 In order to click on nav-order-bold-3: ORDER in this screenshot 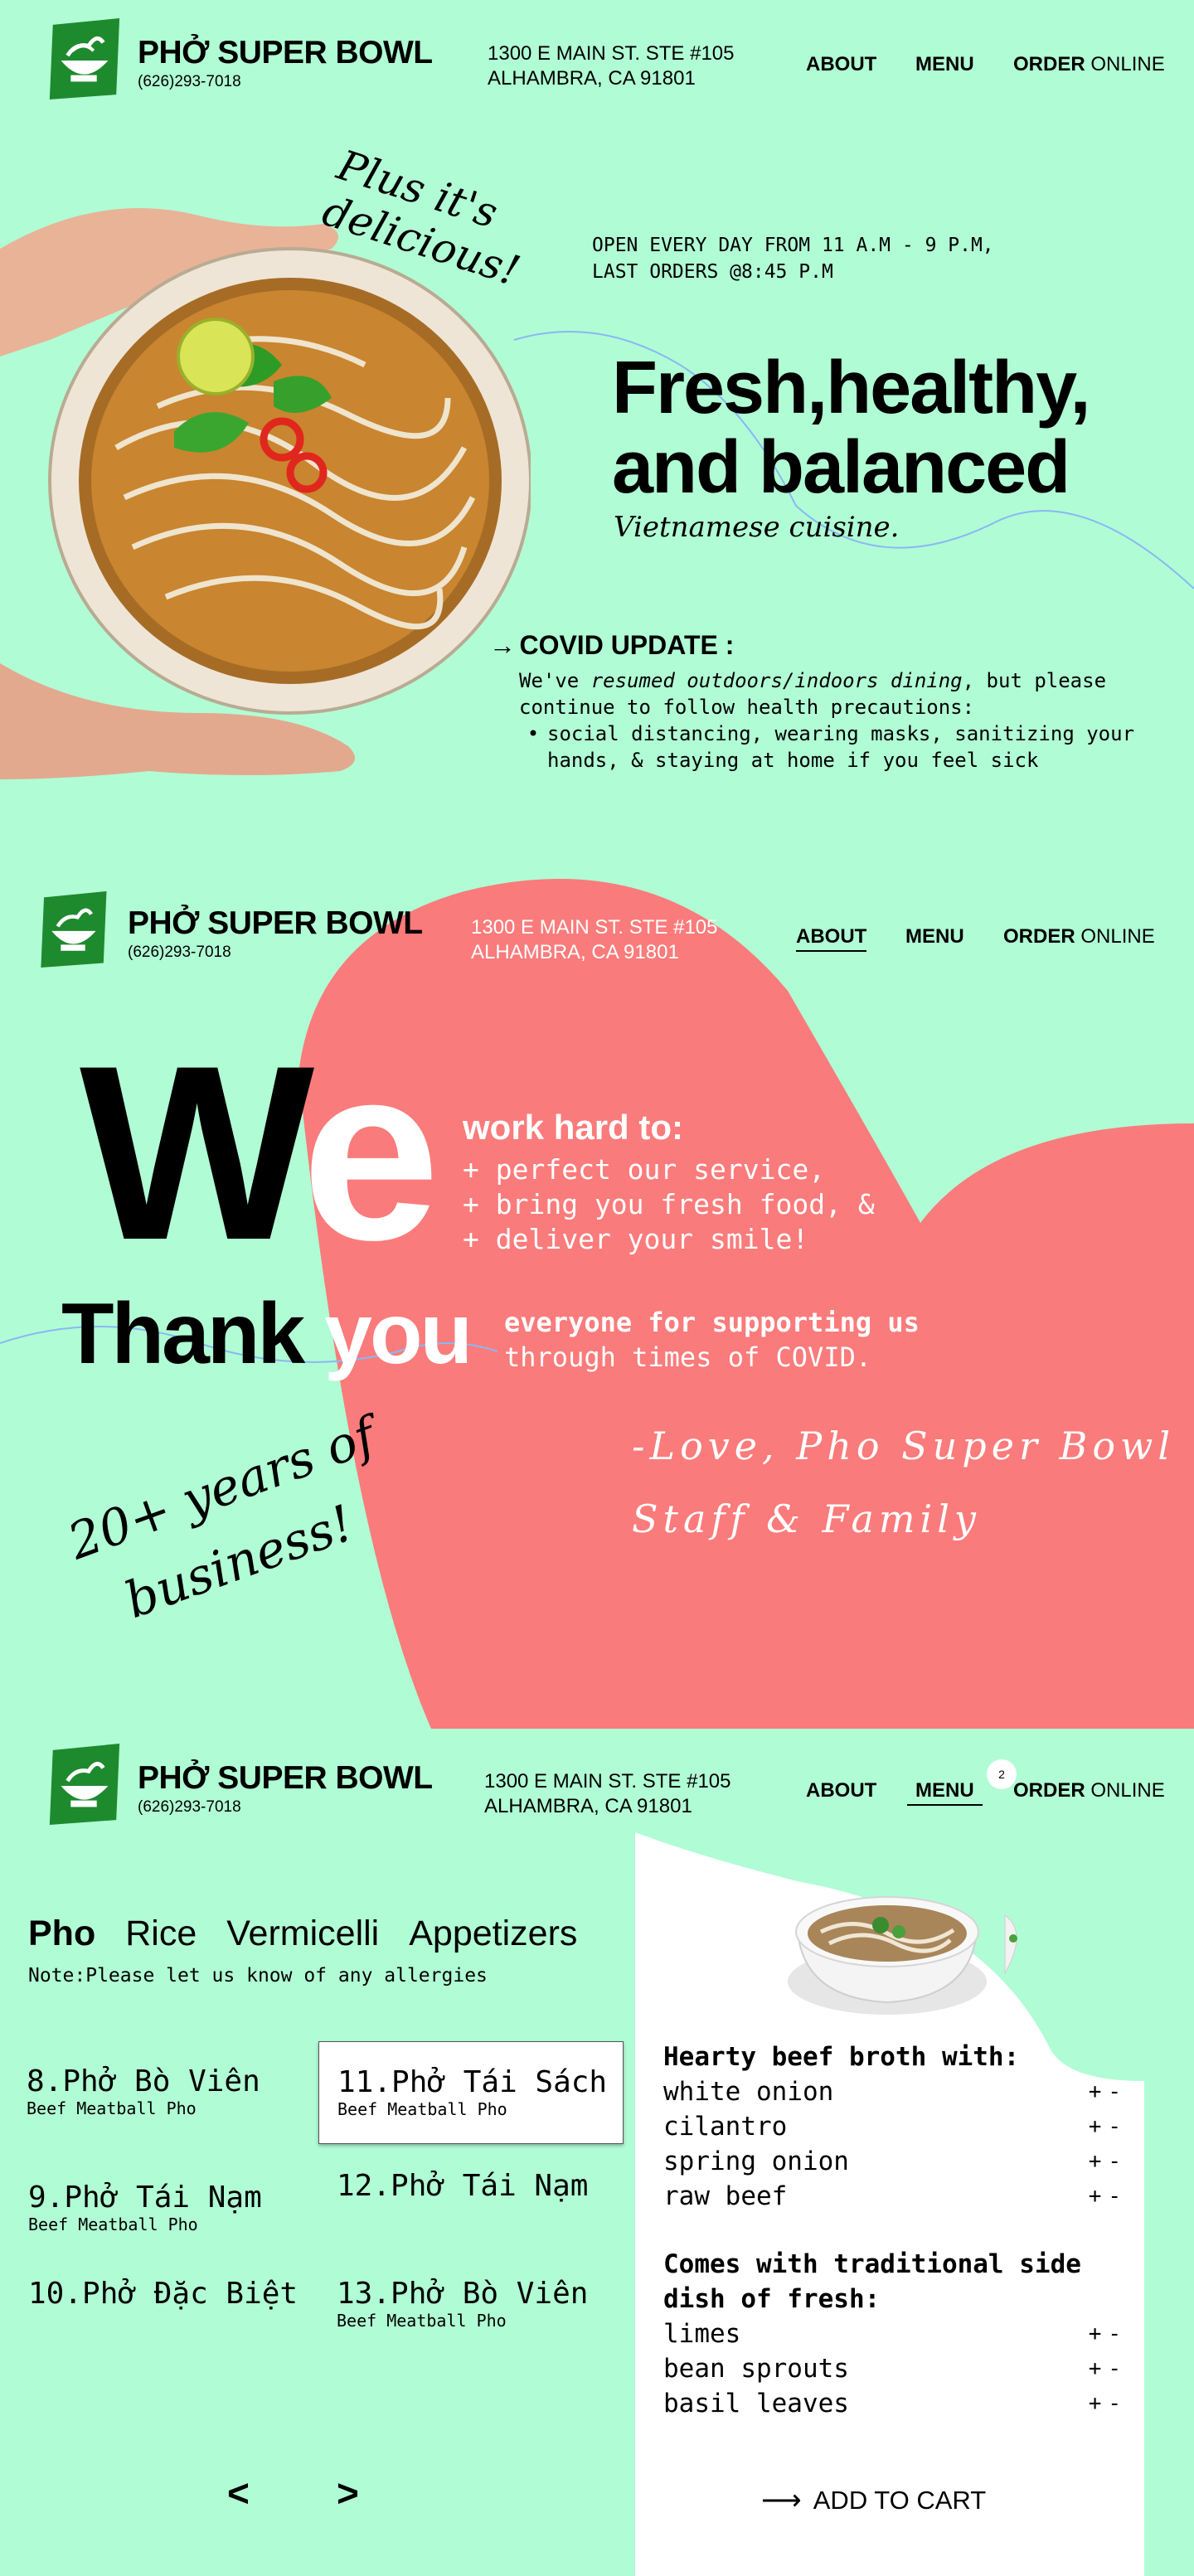, I will do `click(1049, 1790)`.